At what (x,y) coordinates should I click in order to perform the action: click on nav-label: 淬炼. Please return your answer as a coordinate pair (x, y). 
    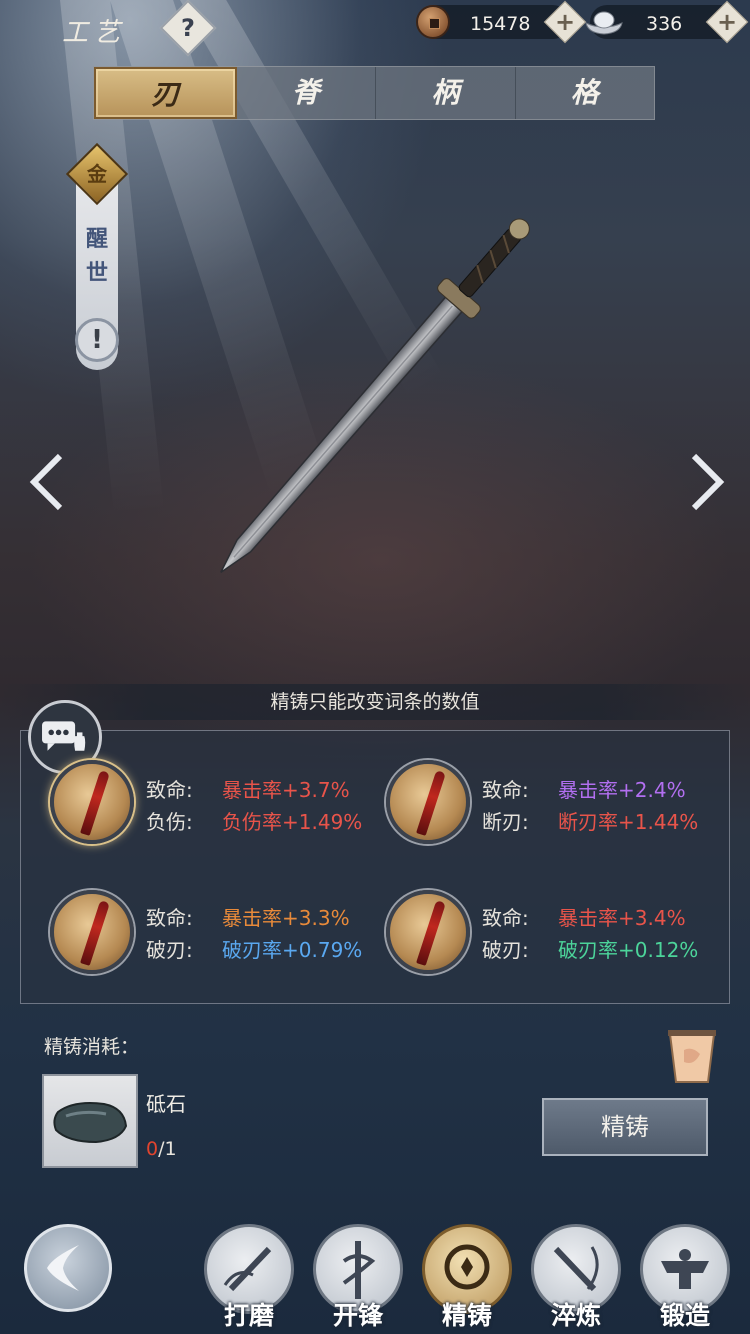
    Looking at the image, I should click on (575, 1315).